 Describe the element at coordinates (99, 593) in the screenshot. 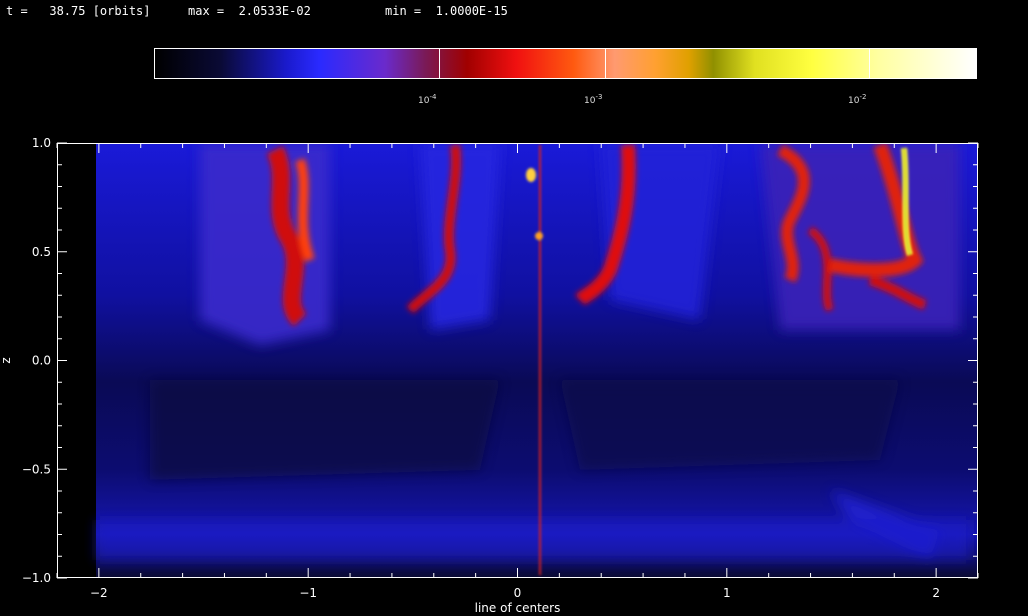

I see `x-tick-label: −2` at that location.